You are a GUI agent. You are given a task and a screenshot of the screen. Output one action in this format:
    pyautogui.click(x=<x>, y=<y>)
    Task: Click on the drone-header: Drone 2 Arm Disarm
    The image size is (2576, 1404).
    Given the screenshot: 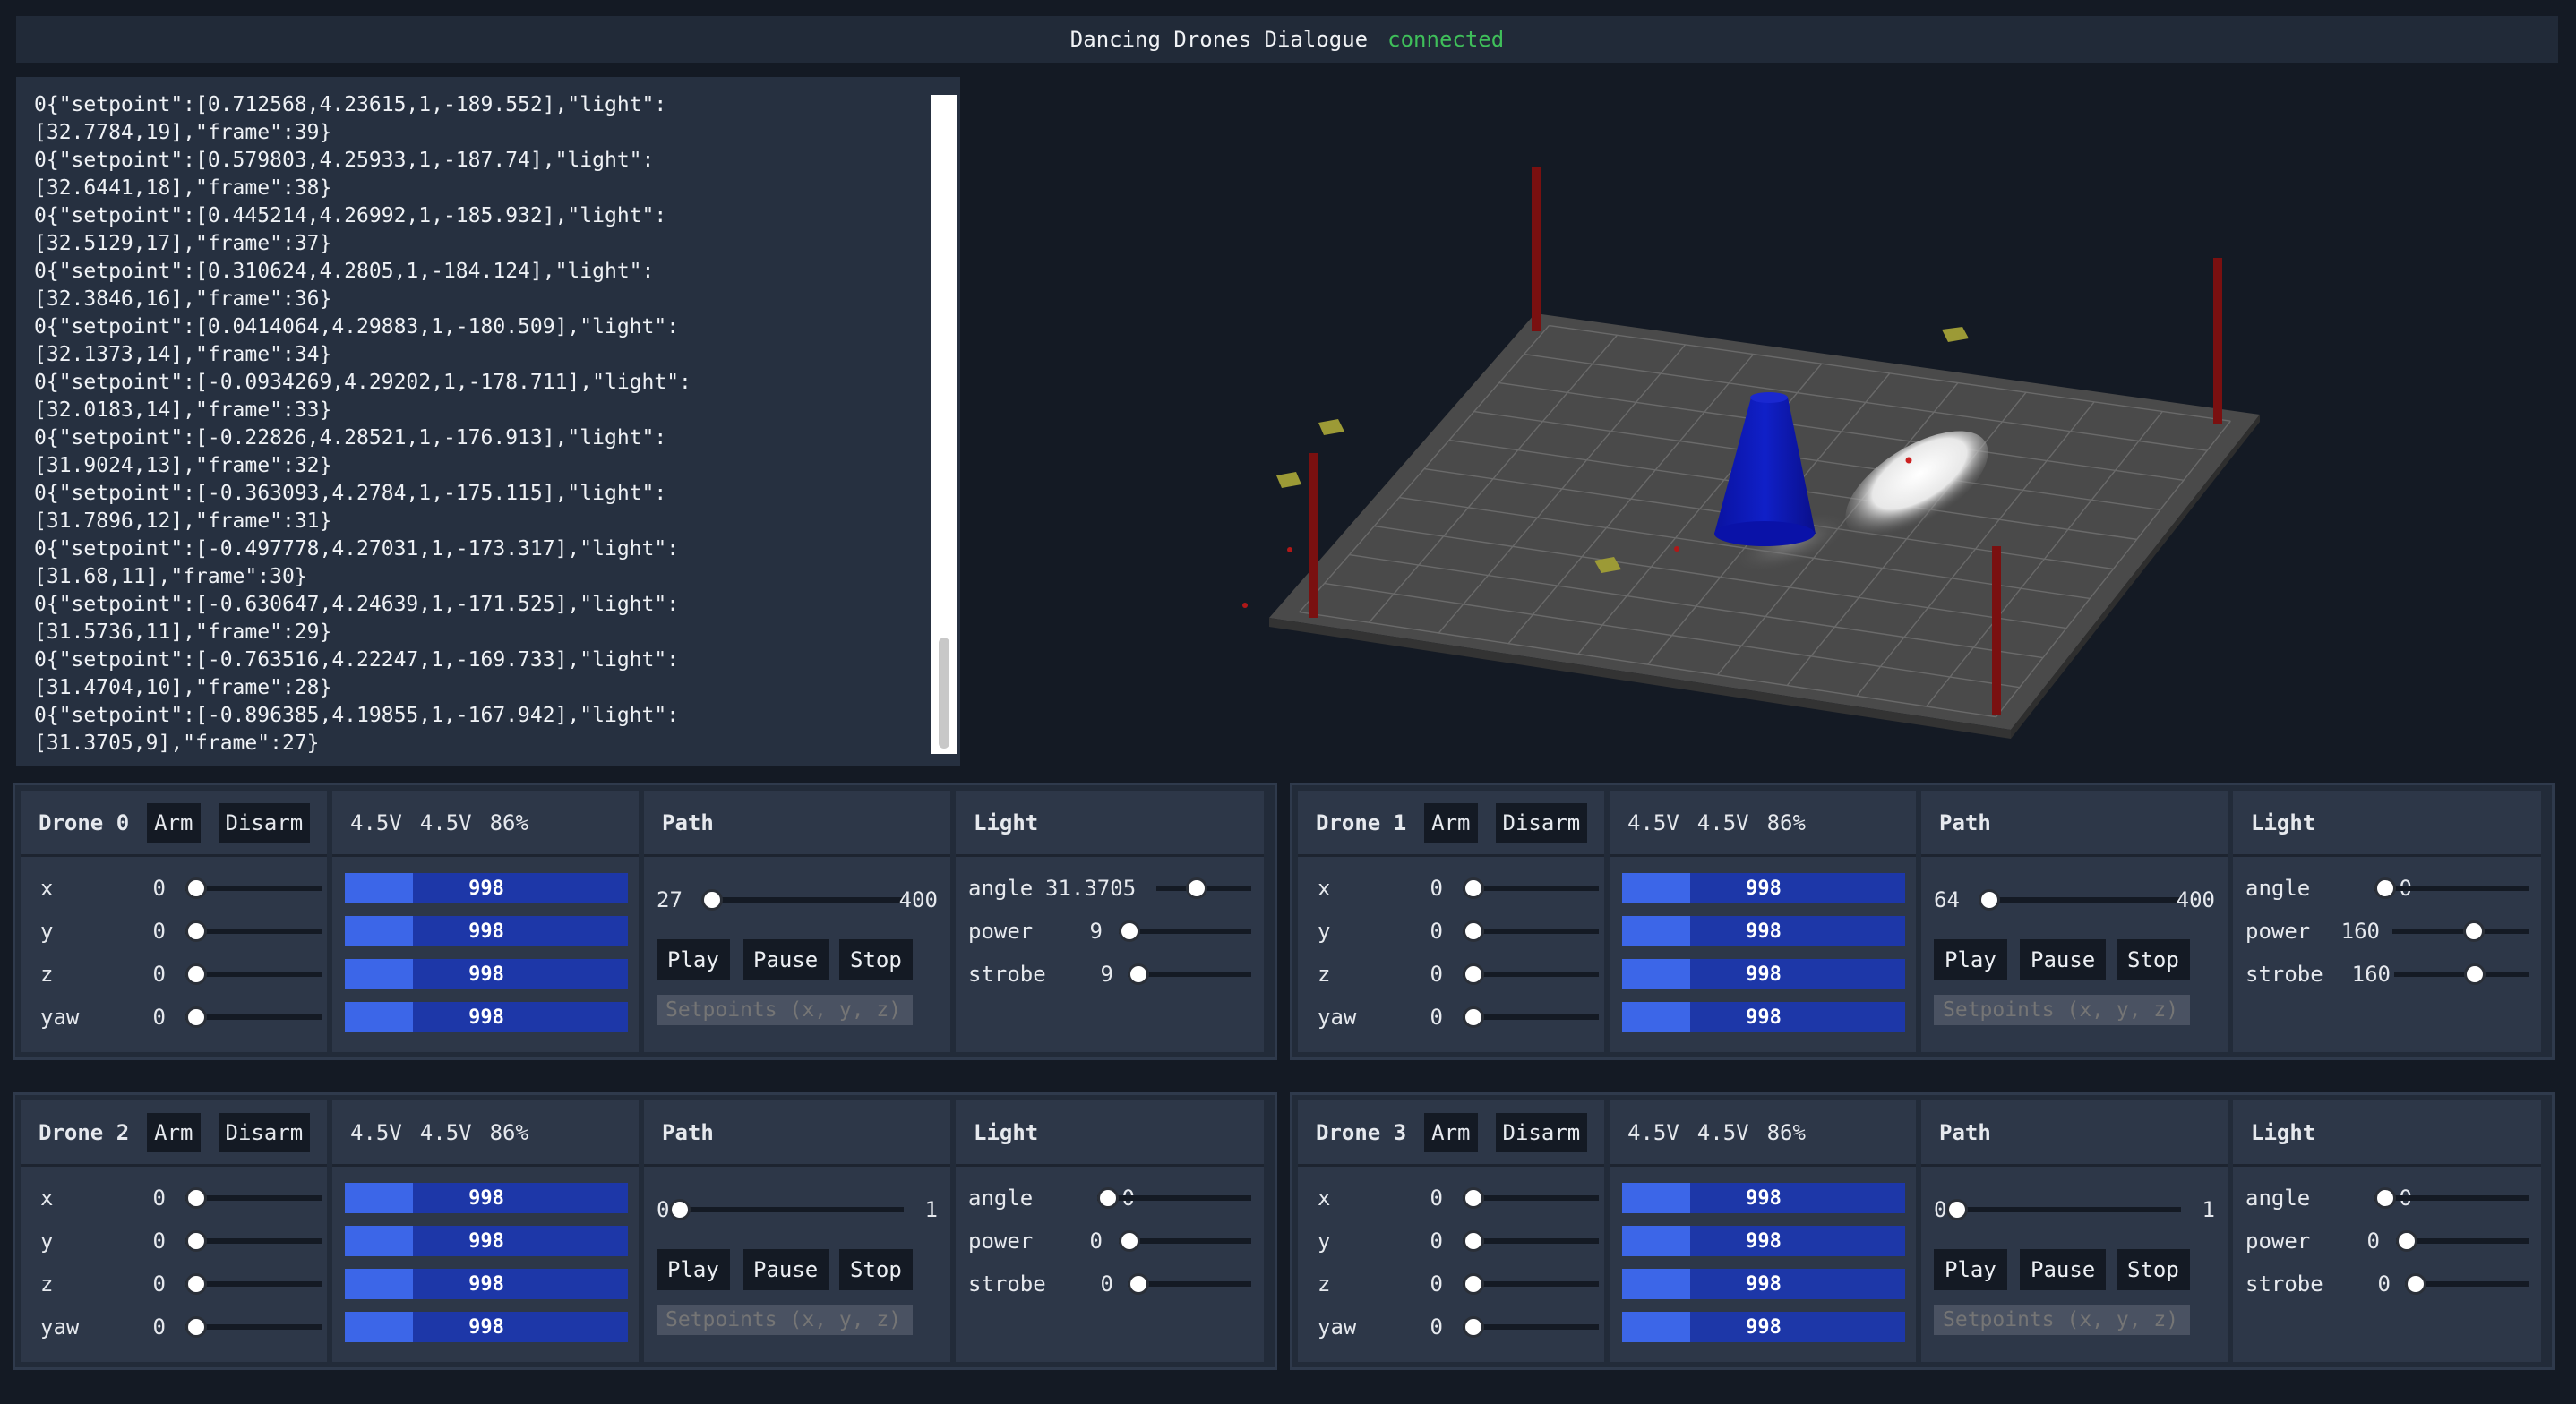 What is the action you would take?
    pyautogui.click(x=174, y=1133)
    